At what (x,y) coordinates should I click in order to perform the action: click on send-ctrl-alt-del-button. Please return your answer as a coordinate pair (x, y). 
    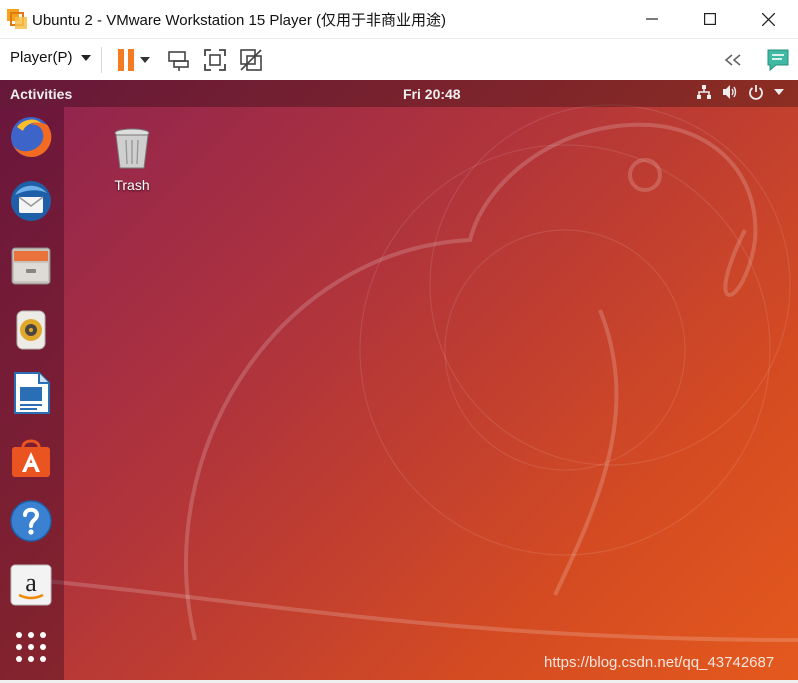
    Looking at the image, I should click on (179, 60).